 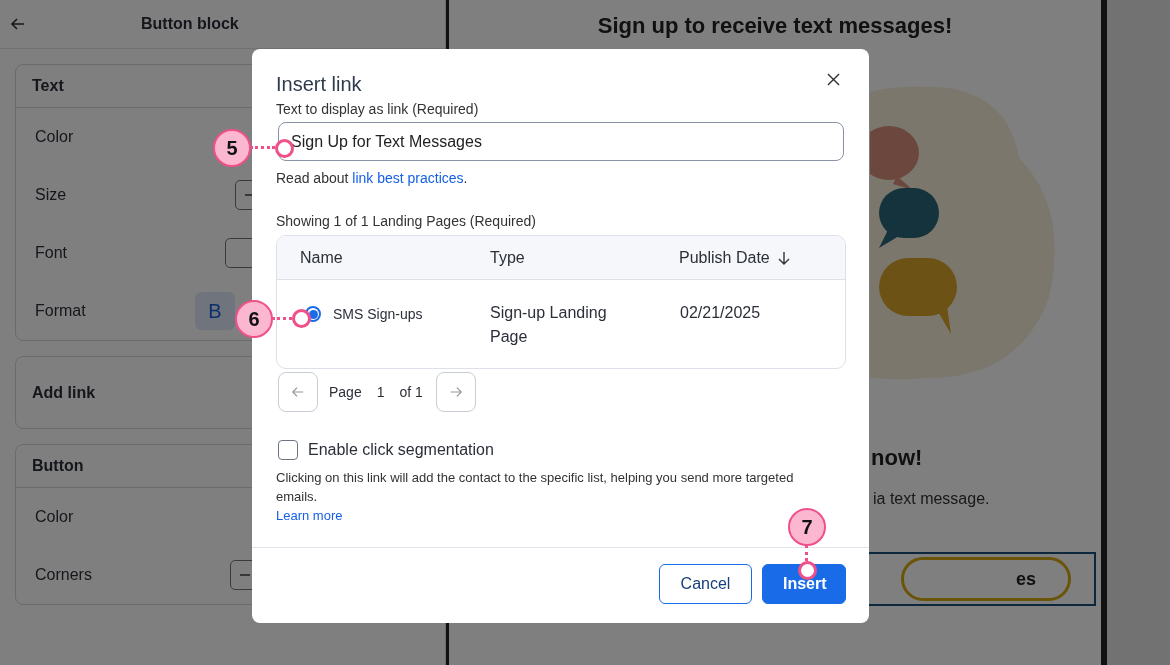 What do you see at coordinates (58, 466) in the screenshot?
I see `section-title: Button` at bounding box center [58, 466].